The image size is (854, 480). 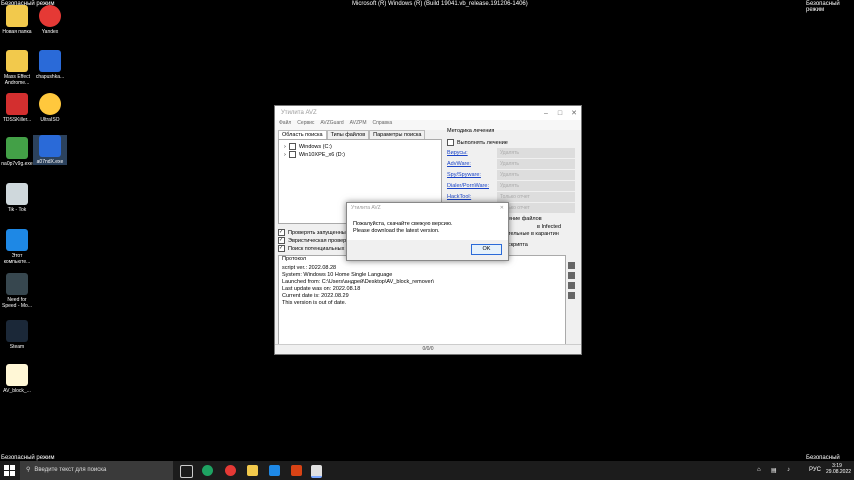 I want to click on desktop-icon: Tik - Tok, so click(x=17, y=198).